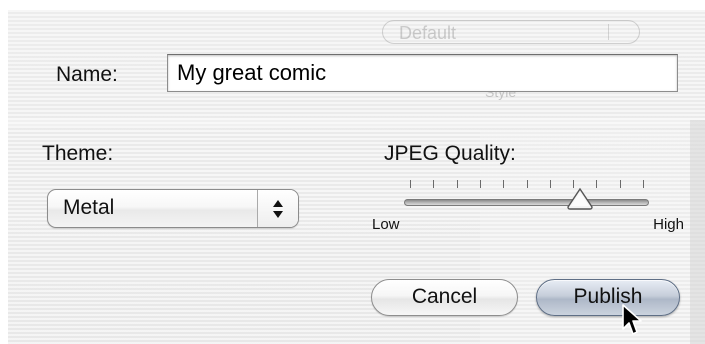 This screenshot has width=705, height=344. Describe the element at coordinates (444, 297) in the screenshot. I see `cancel-button: Cancel` at that location.